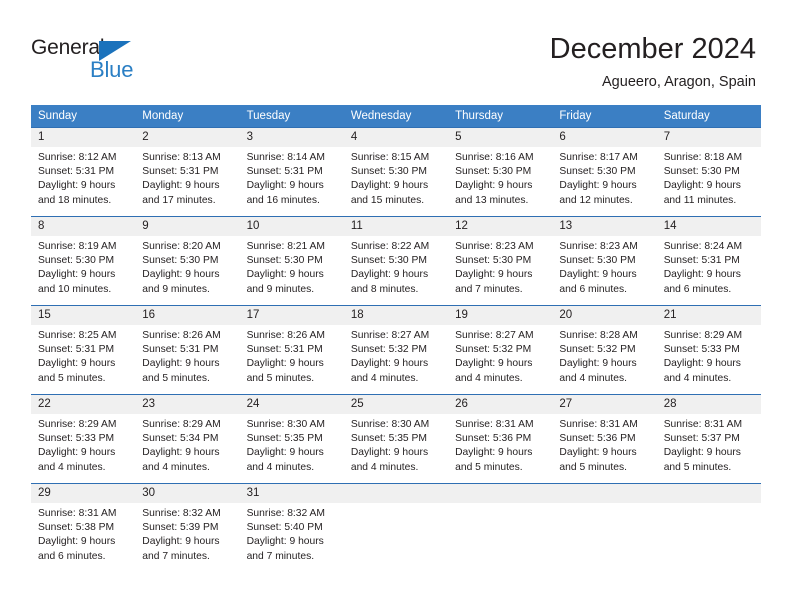 Image resolution: width=792 pixels, height=612 pixels. Describe the element at coordinates (500, 137) in the screenshot. I see `day-number: 5` at that location.